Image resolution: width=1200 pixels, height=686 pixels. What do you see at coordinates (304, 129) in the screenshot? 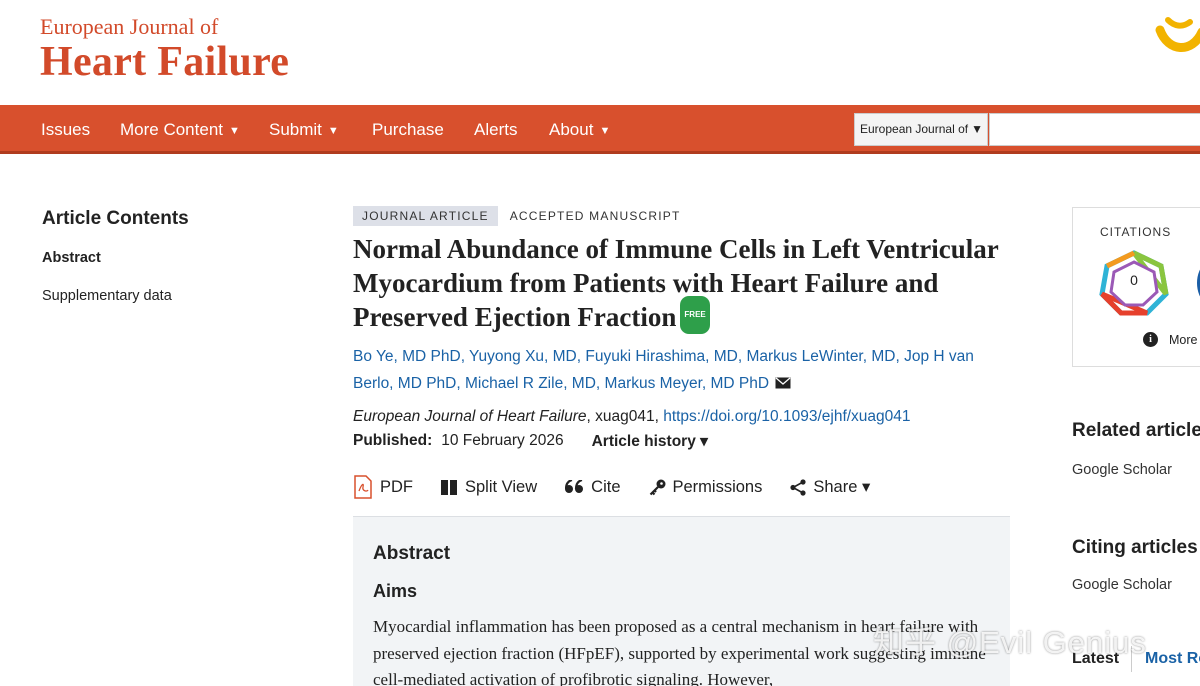
I see `nav-submit: Submit ▼` at bounding box center [304, 129].